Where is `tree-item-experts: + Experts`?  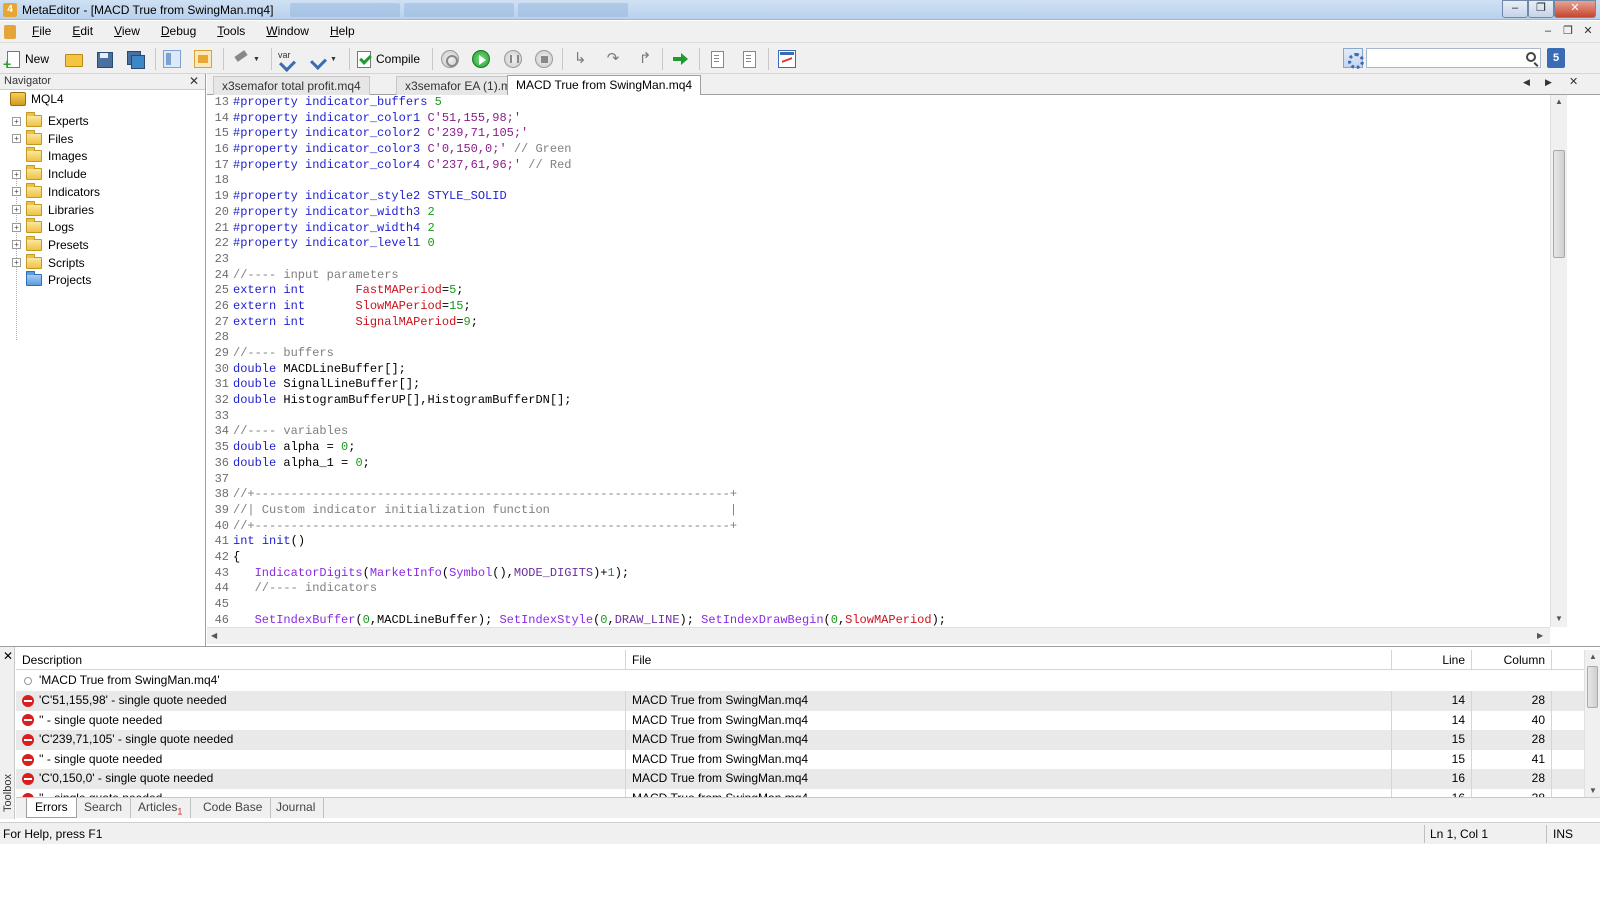
tree-item-experts: + Experts is located at coordinates (50, 121).